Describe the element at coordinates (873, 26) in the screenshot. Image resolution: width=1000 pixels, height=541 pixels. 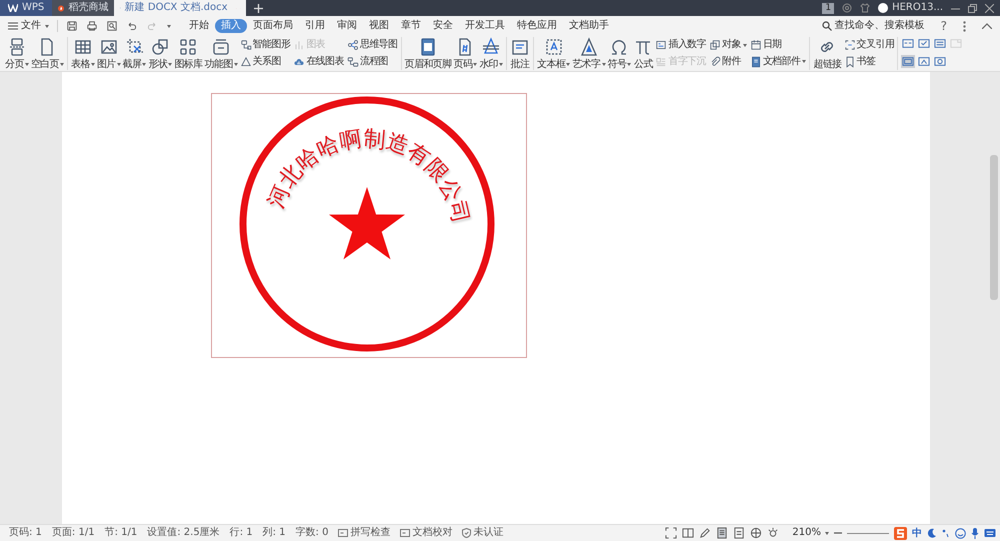
I see `search-button: 查找命令、搜索模板` at that location.